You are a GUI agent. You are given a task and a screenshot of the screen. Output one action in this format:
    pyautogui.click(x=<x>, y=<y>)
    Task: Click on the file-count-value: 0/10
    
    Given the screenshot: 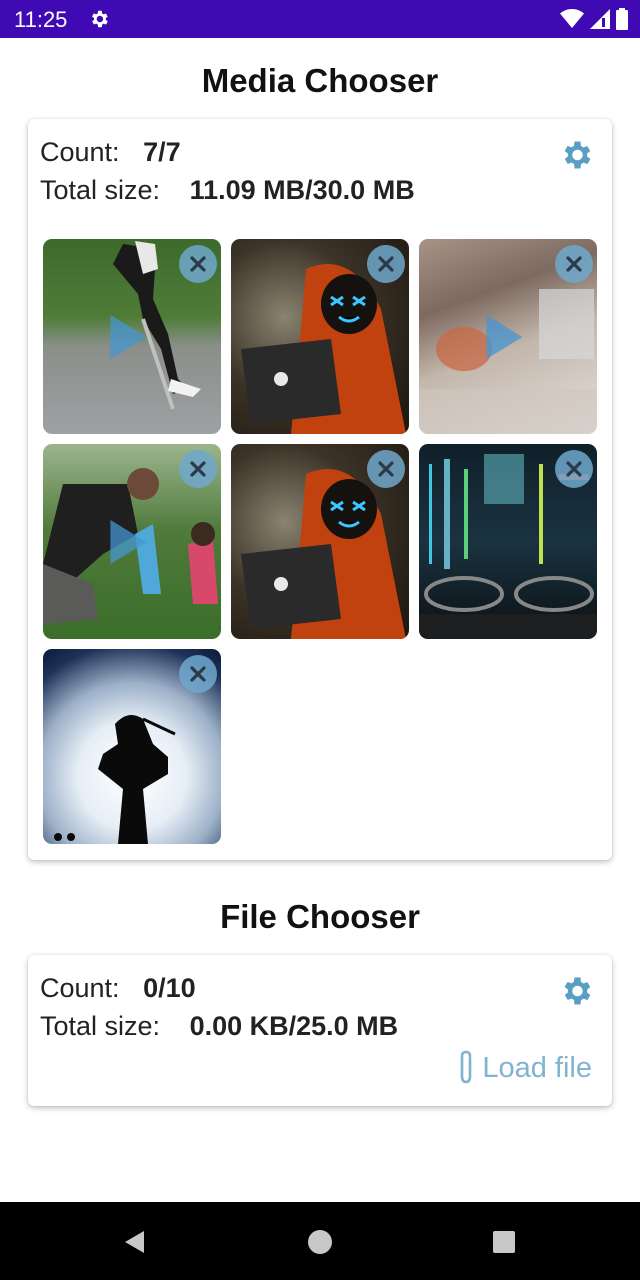 What is the action you would take?
    pyautogui.click(x=169, y=988)
    